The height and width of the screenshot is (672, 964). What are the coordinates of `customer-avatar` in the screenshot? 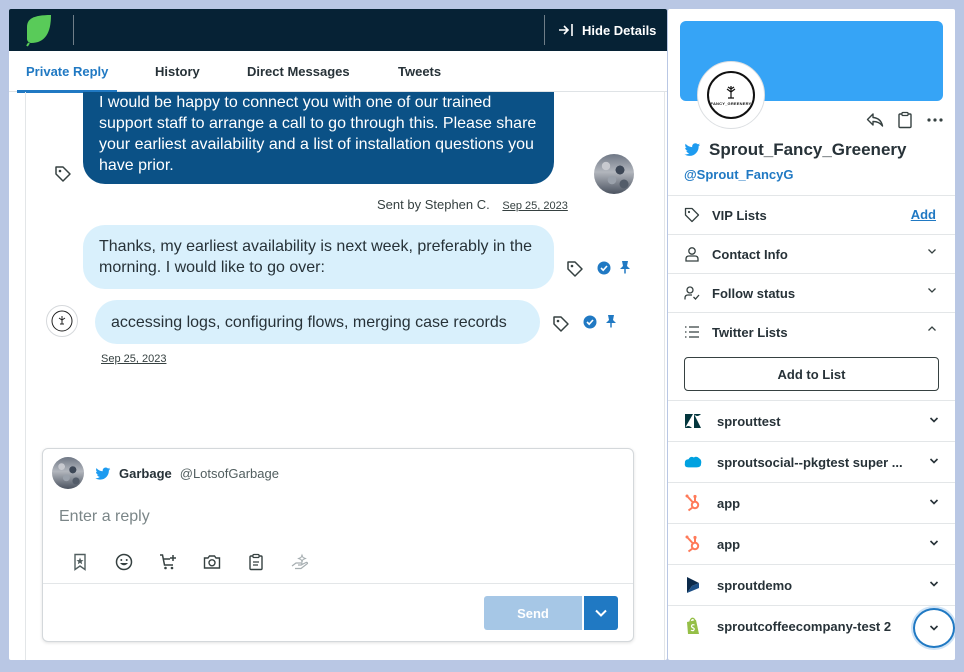 It's located at (62, 321).